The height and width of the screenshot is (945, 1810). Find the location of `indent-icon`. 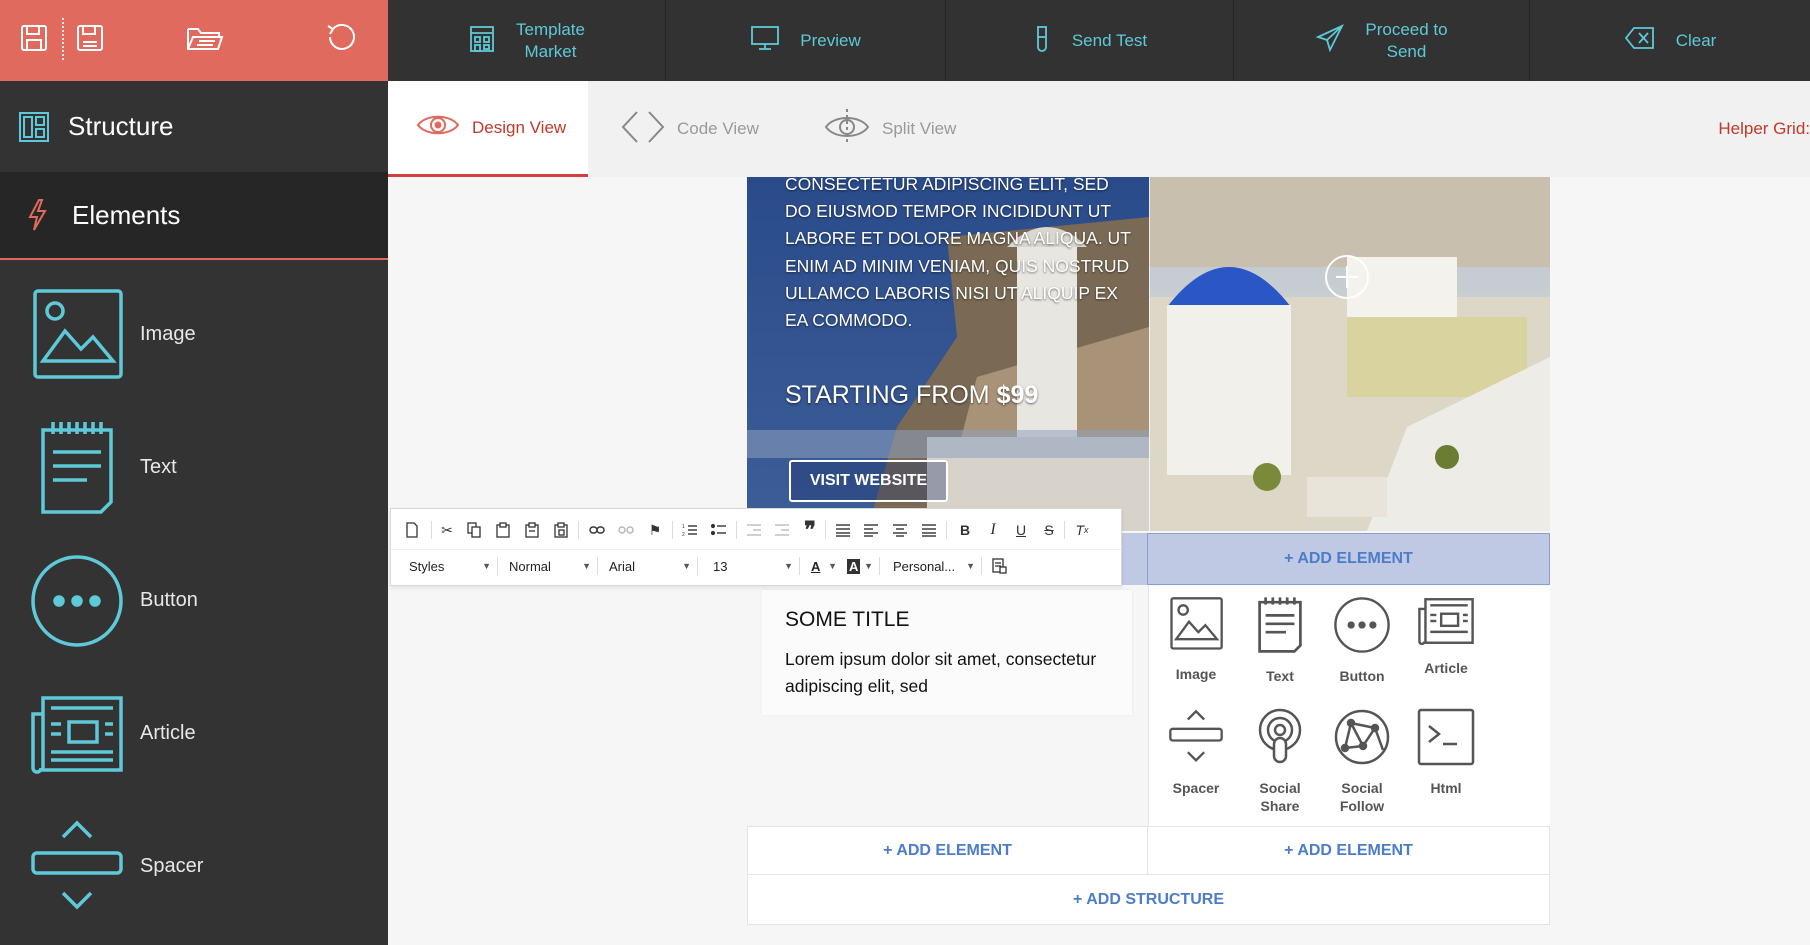

indent-icon is located at coordinates (782, 530).